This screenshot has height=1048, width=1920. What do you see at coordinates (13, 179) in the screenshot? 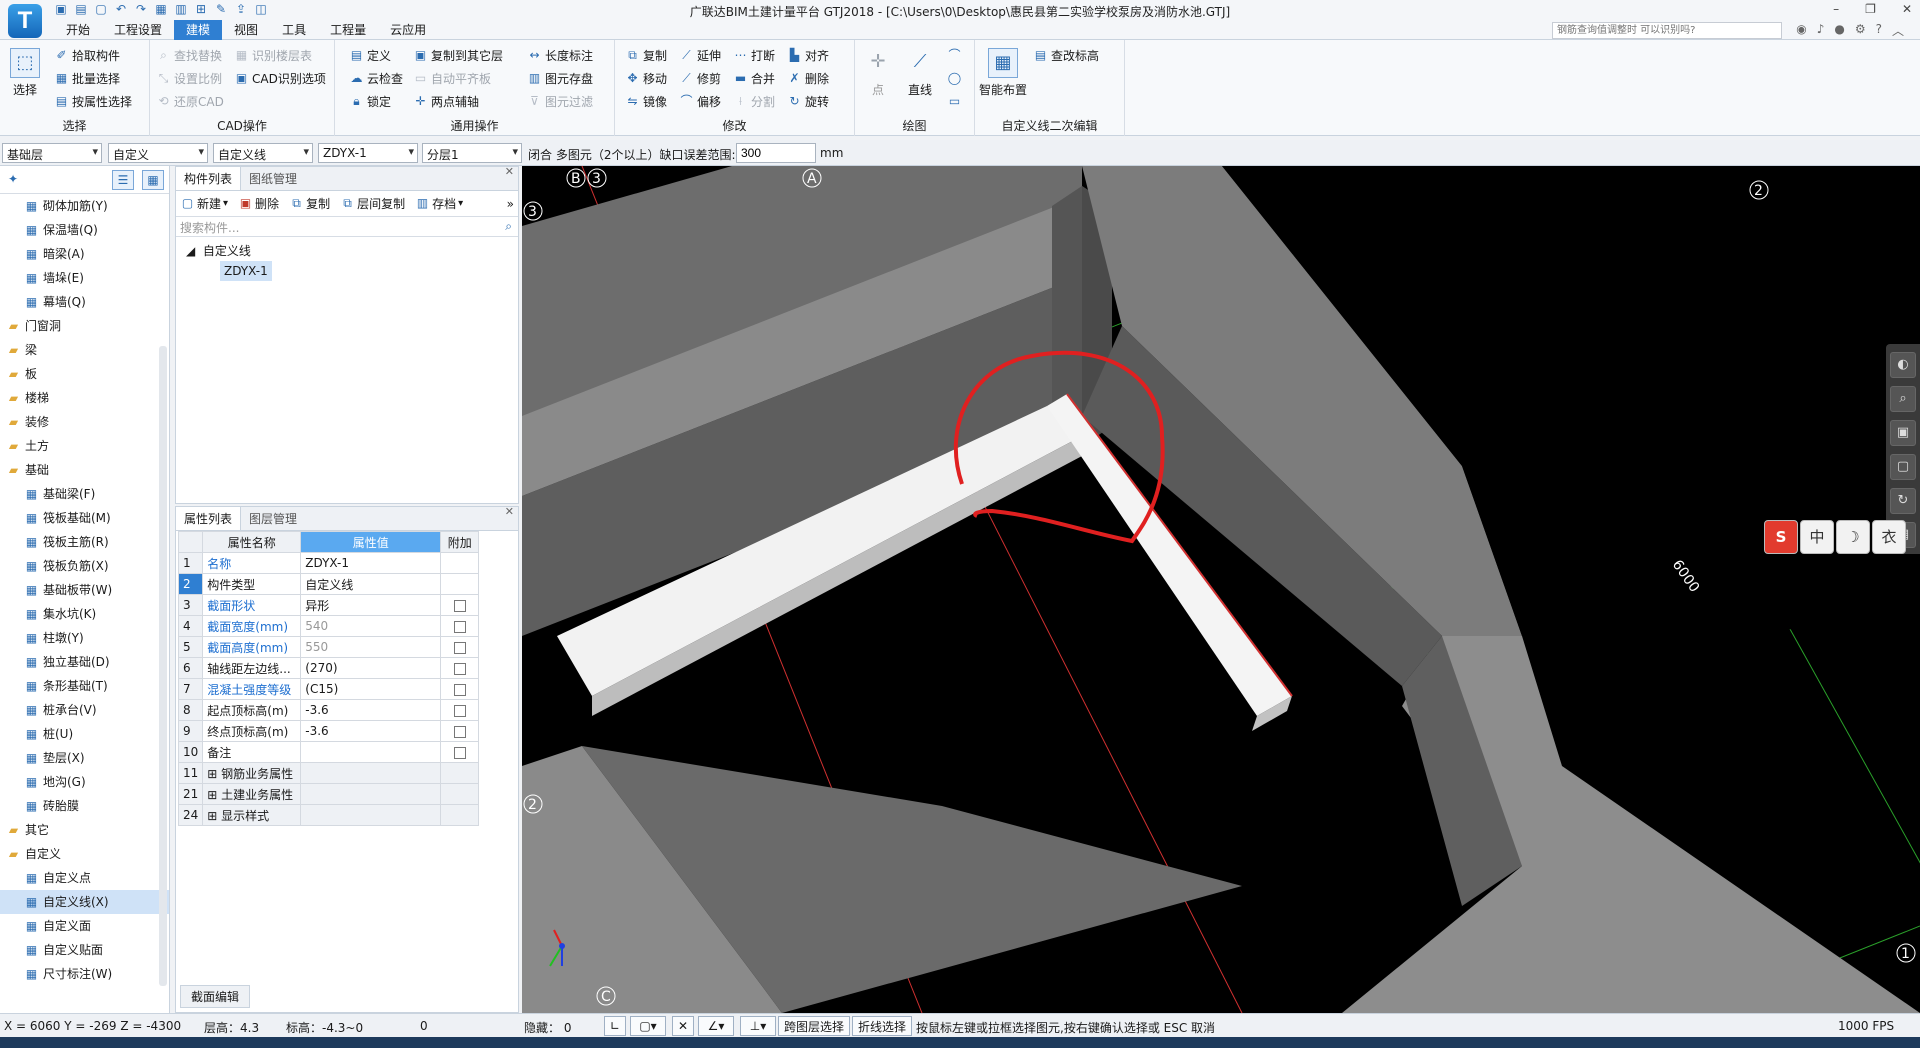
I see `pin-icon: ✦` at bounding box center [13, 179].